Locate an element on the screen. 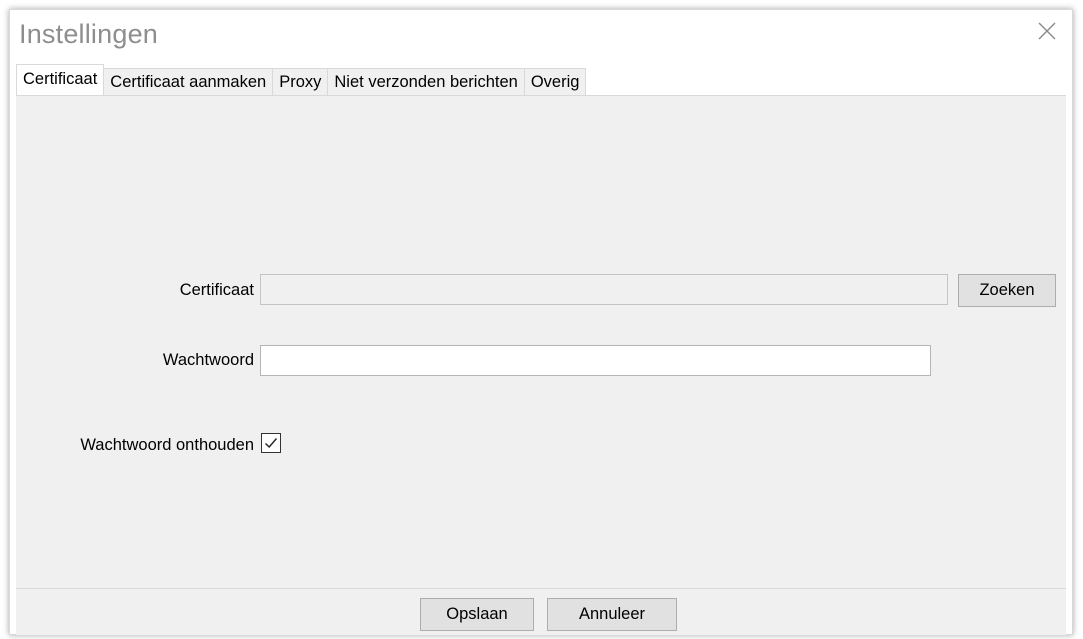  checkmark-icon is located at coordinates (271, 443).